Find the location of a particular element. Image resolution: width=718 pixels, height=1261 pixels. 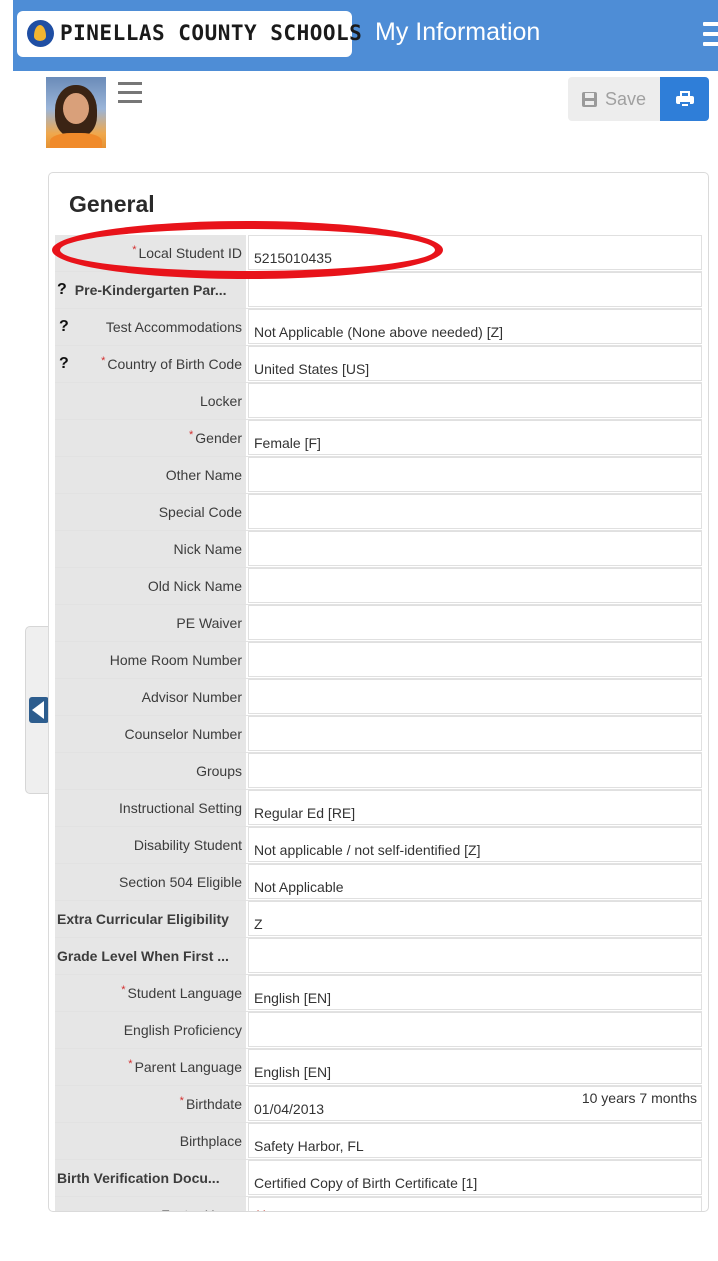

field-value: Not Applicable is located at coordinates (475, 881).